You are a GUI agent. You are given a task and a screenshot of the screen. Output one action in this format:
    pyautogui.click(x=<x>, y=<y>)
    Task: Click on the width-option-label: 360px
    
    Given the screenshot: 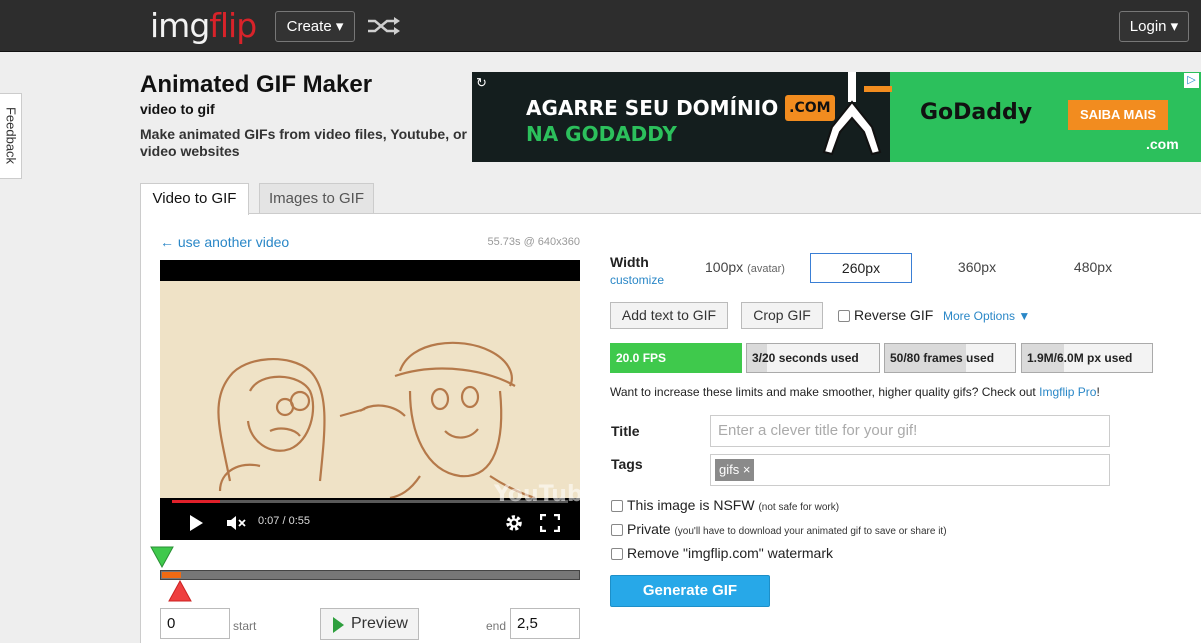 What is the action you would take?
    pyautogui.click(x=977, y=267)
    